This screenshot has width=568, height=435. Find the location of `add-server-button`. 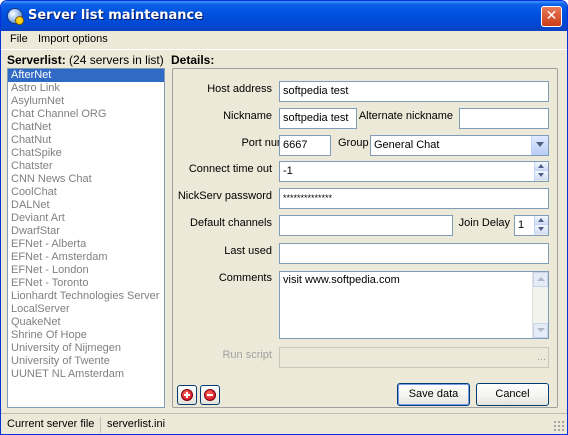

add-server-button is located at coordinates (187, 395).